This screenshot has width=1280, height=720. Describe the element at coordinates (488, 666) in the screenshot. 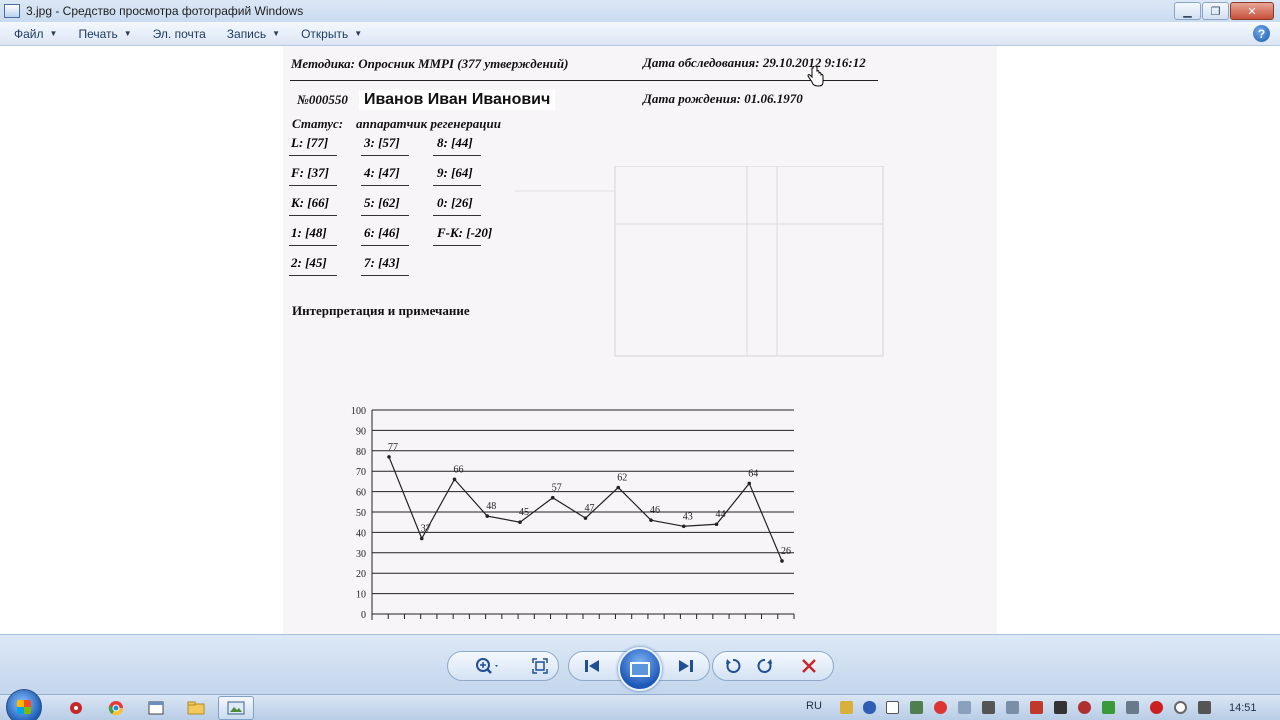

I see `zoom-icon` at that location.